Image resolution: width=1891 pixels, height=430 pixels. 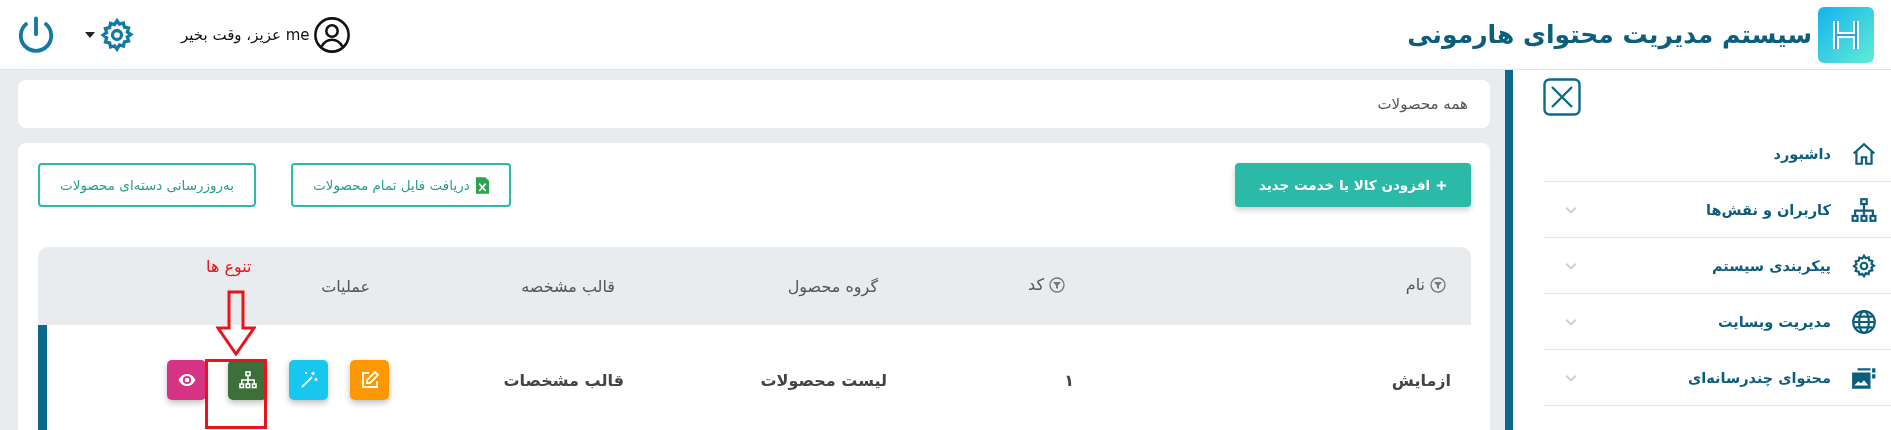 I want to click on annotation-arrow, so click(x=236, y=323).